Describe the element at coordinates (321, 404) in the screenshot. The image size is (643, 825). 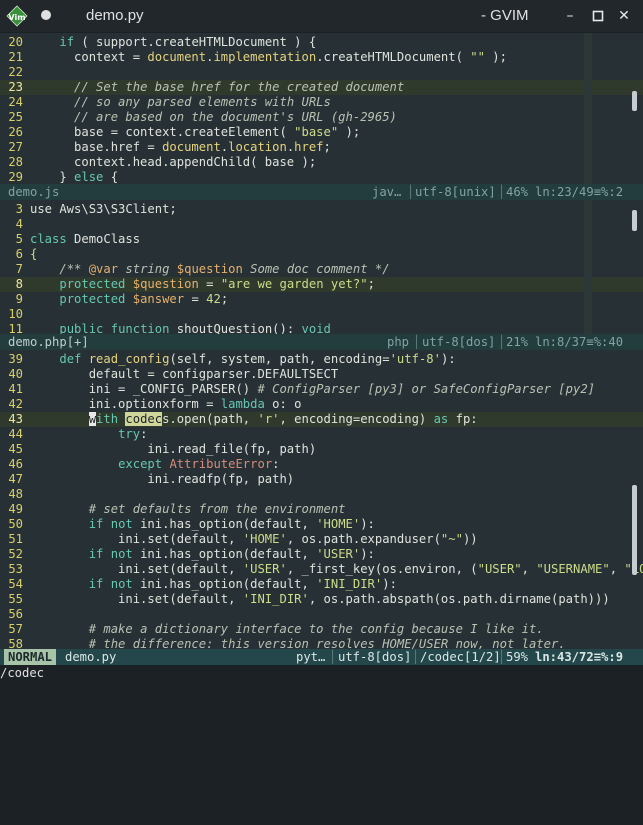
I see `code-line: 42 ini.optionxform = lambda o: o` at that location.